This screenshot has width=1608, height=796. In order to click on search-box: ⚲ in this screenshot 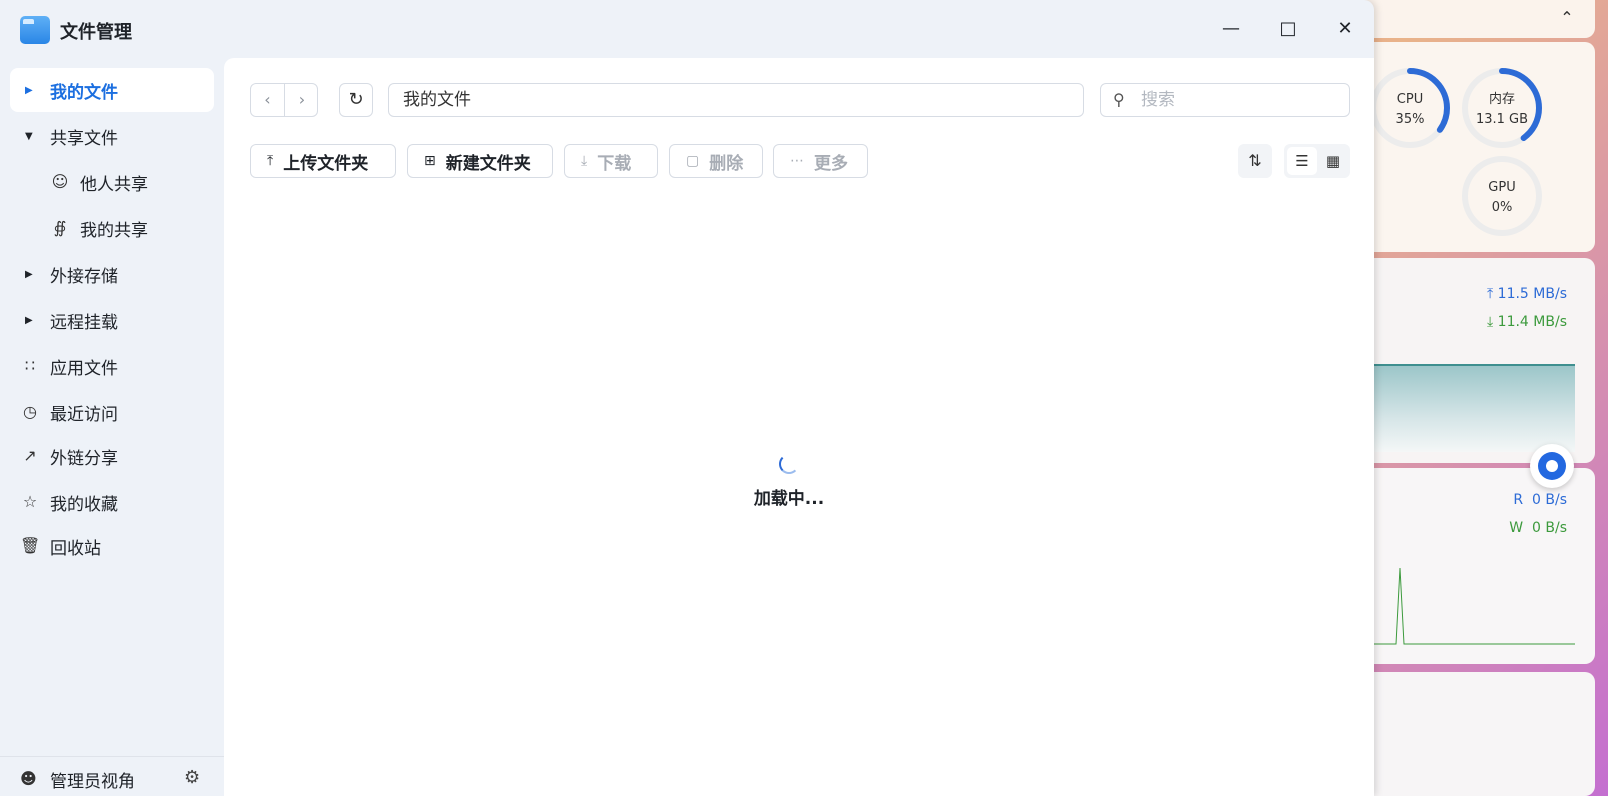, I will do `click(1225, 100)`.